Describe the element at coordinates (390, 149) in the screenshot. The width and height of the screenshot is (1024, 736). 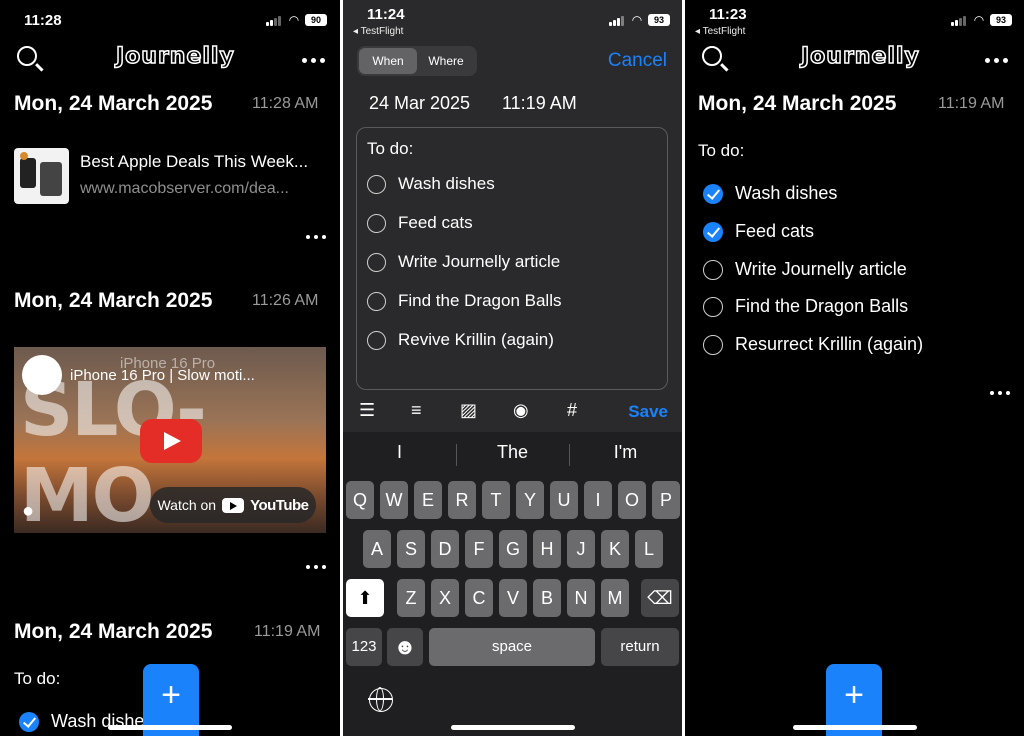
I see `todo-heading: To do:` at that location.